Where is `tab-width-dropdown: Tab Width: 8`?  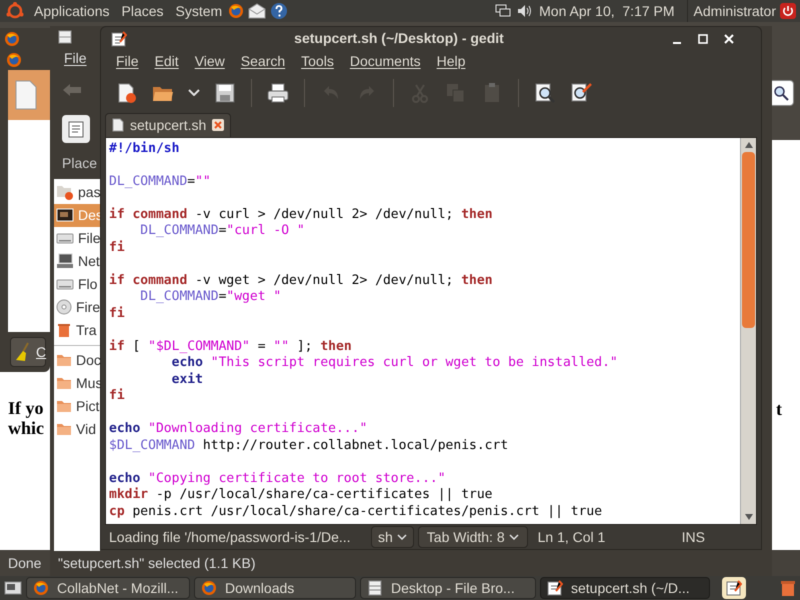
tab-width-dropdown: Tab Width: 8 is located at coordinates (473, 537).